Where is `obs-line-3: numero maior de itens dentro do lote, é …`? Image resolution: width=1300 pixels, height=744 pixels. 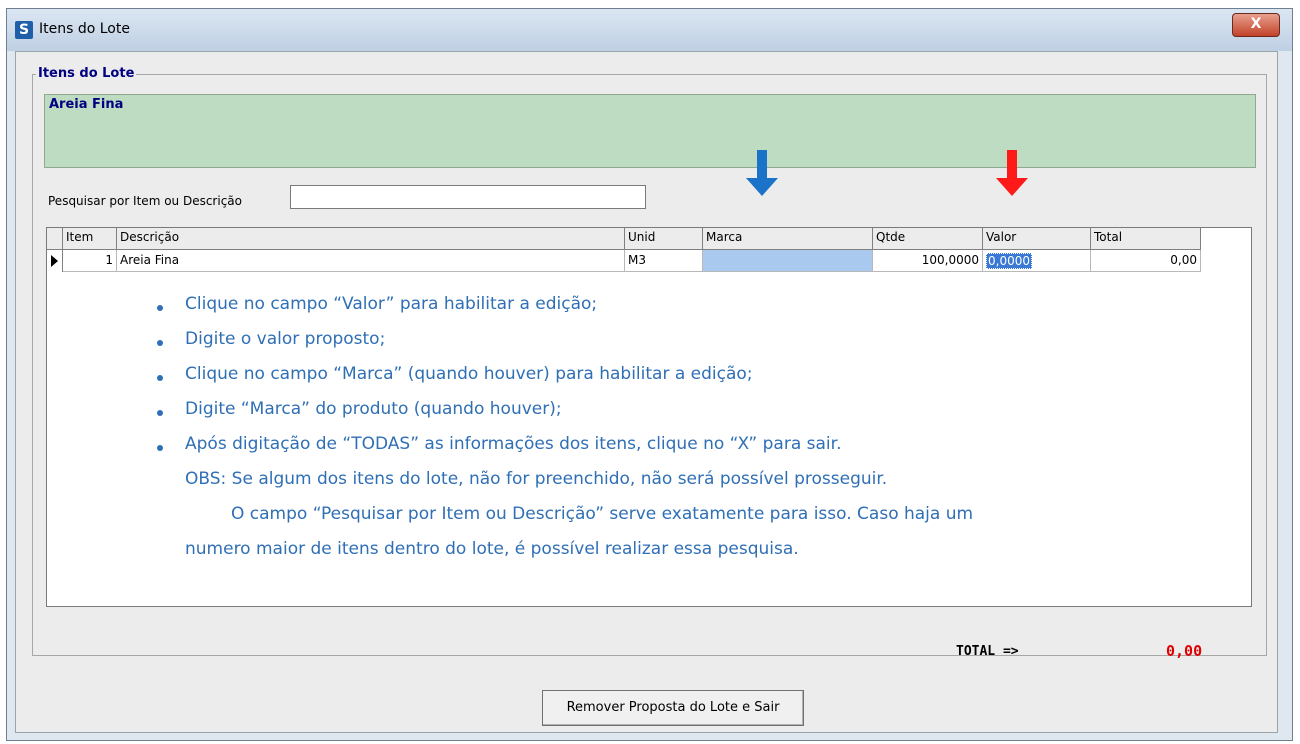
obs-line-3: numero maior de itens dentro do lote, é … is located at coordinates (492, 549).